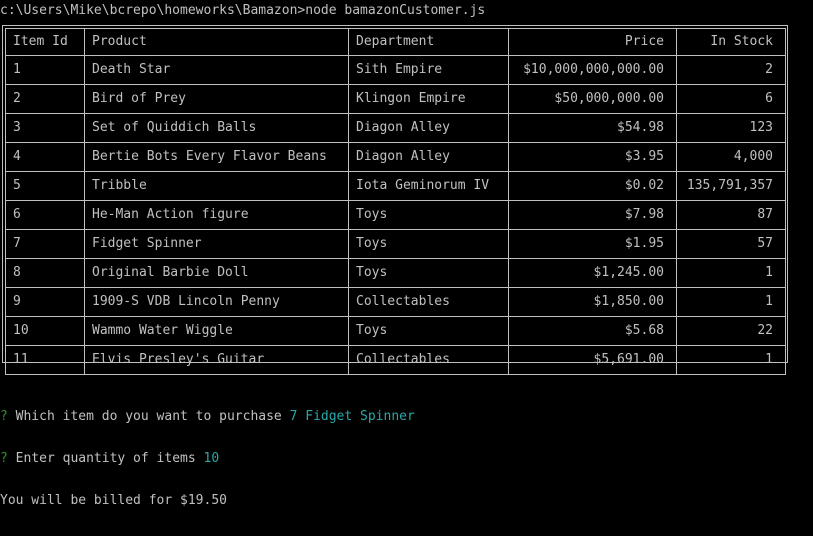  I want to click on item-id-cell: 10, so click(45, 331).